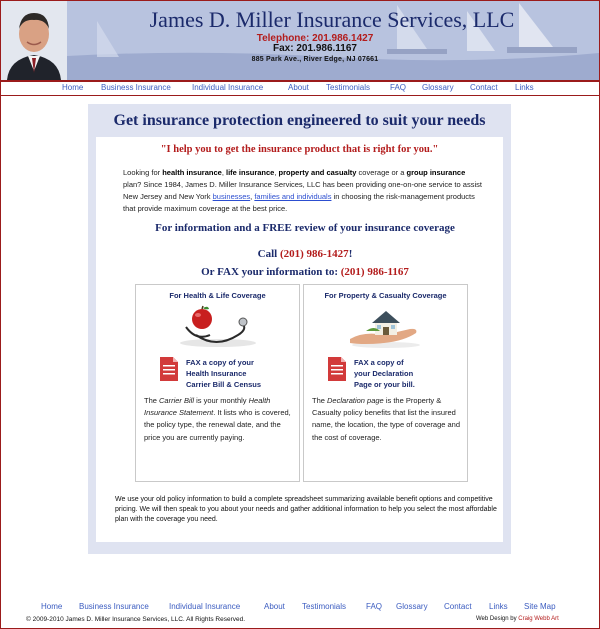 This screenshot has height=629, width=600. What do you see at coordinates (384, 373) in the screenshot?
I see `property-fax-line-2: your Declaration` at bounding box center [384, 373].